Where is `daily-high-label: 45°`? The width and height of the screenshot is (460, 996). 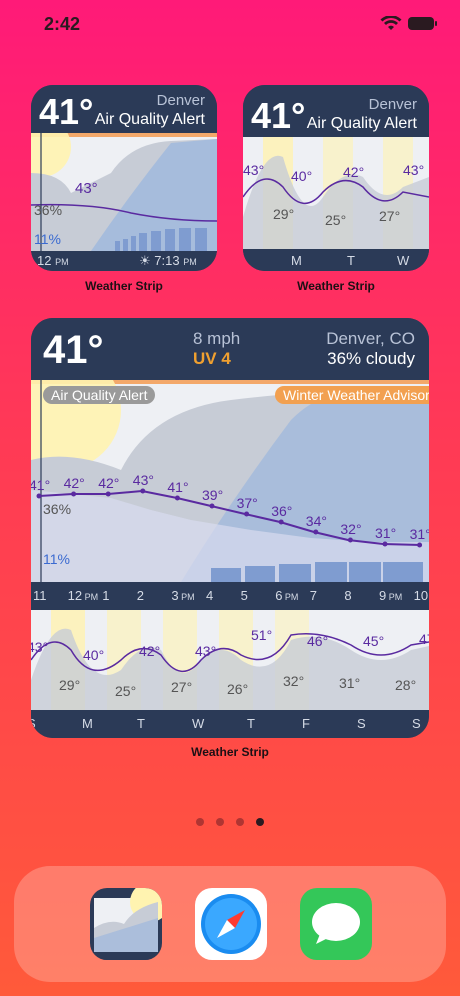
daily-high-label: 45° is located at coordinates (373, 641).